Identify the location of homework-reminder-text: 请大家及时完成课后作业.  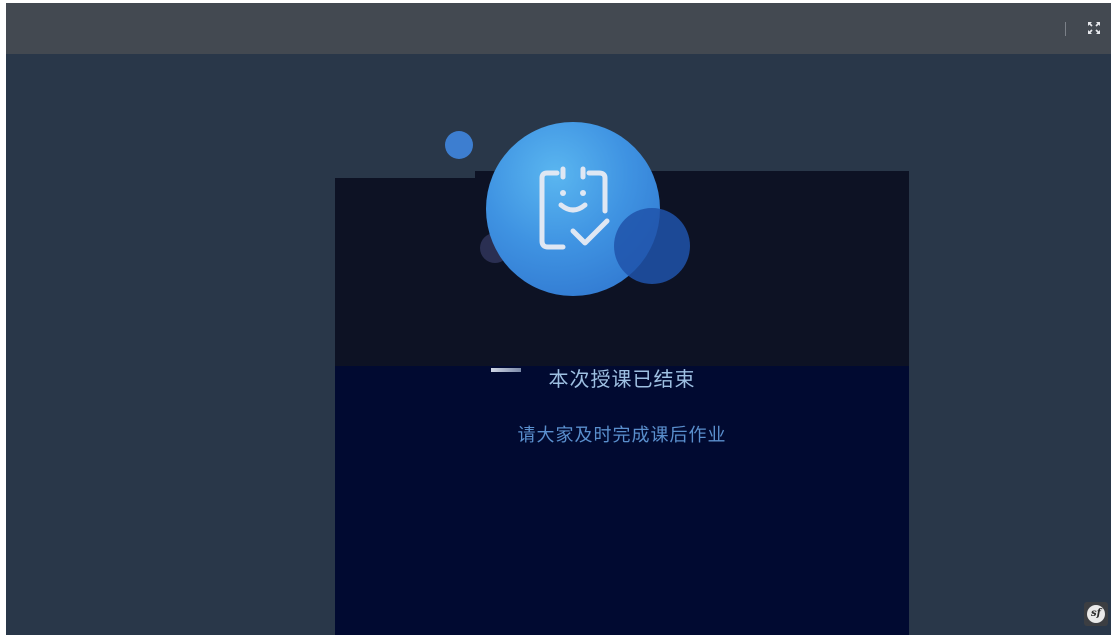
(622, 435).